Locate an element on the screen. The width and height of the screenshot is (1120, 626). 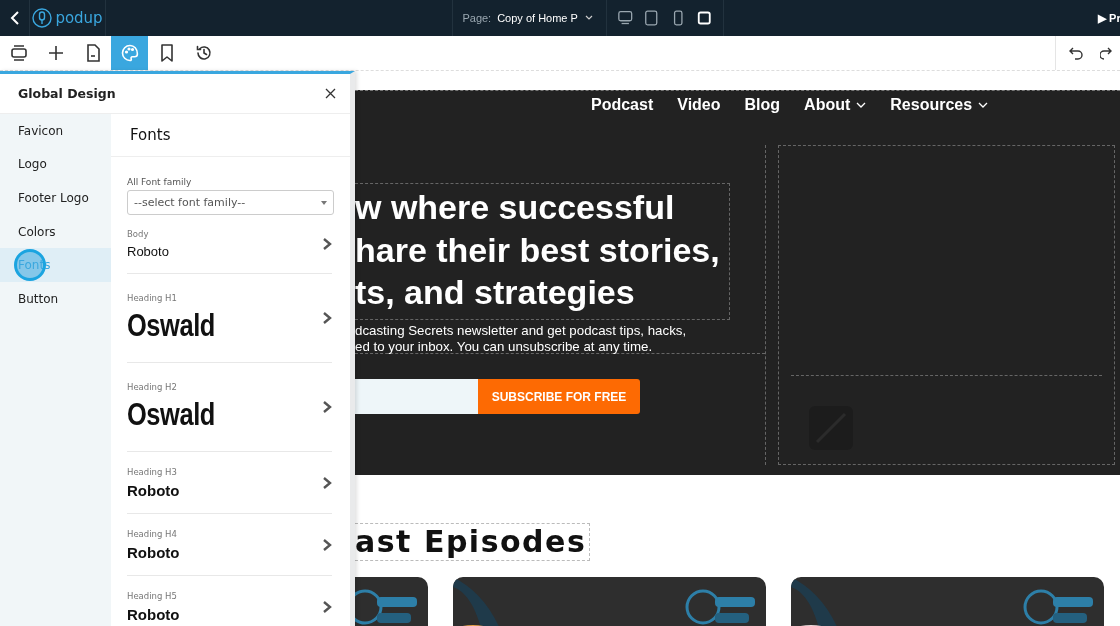
hero-headline: ts, and strategies is located at coordinates (495, 292).